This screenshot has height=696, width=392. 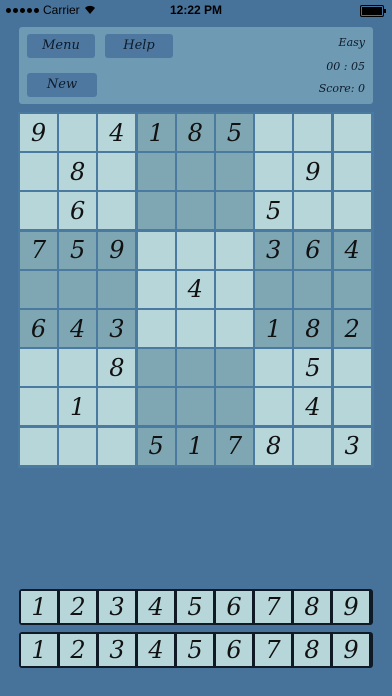 What do you see at coordinates (62, 85) in the screenshot?
I see `new-game-button: New` at bounding box center [62, 85].